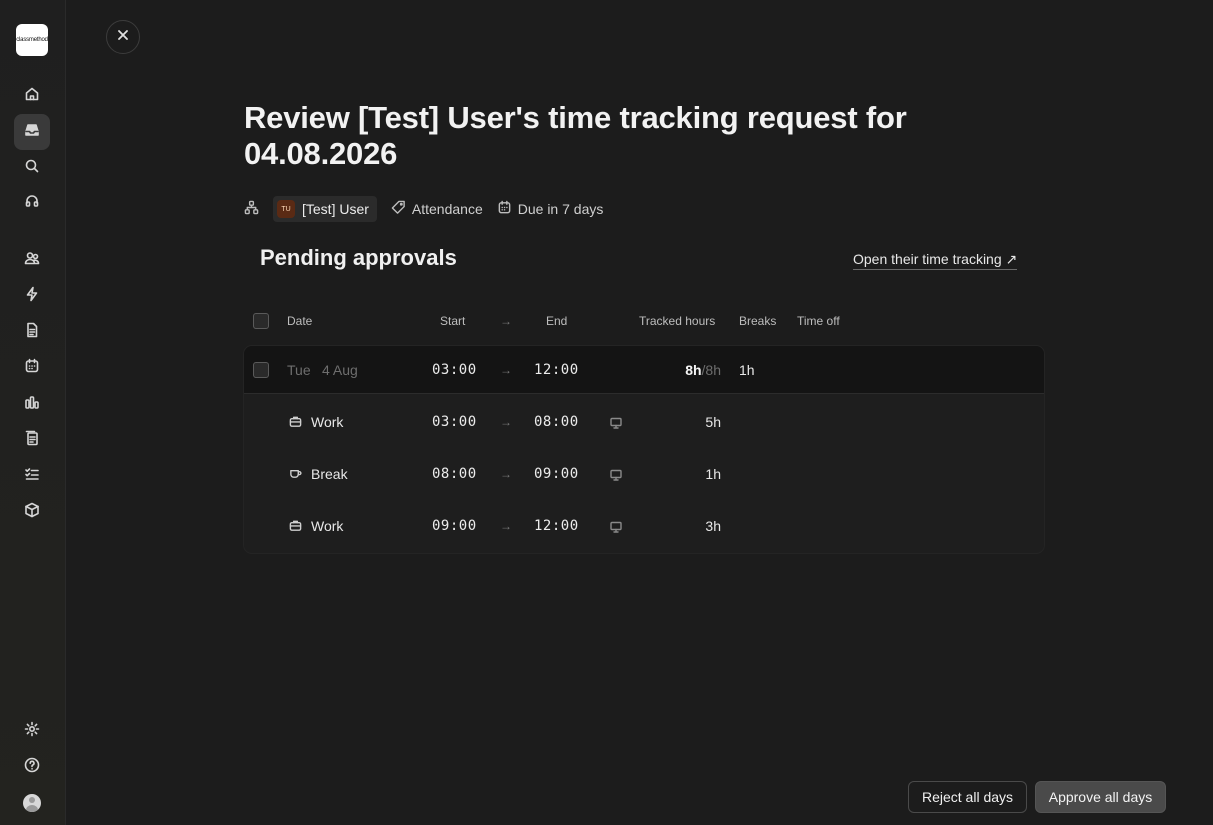 The height and width of the screenshot is (825, 1213). I want to click on document-icon, so click(32, 332).